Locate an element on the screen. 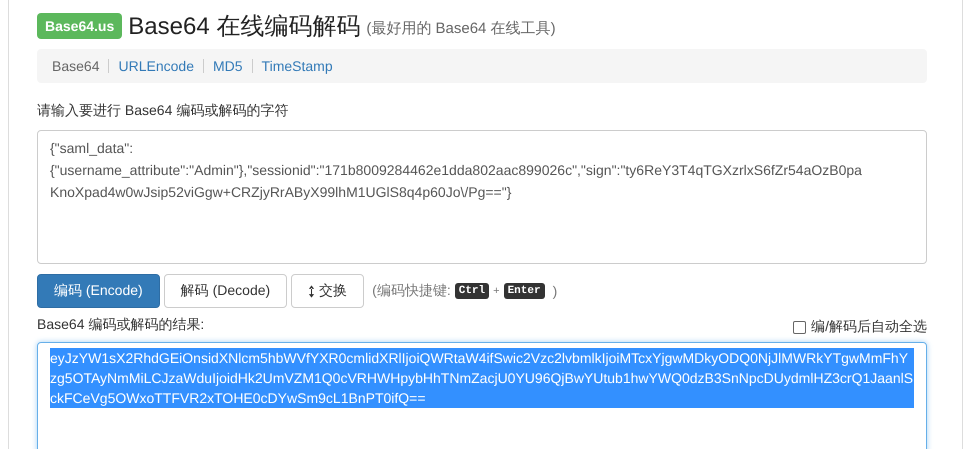  nav-link: URLEncode is located at coordinates (156, 66).